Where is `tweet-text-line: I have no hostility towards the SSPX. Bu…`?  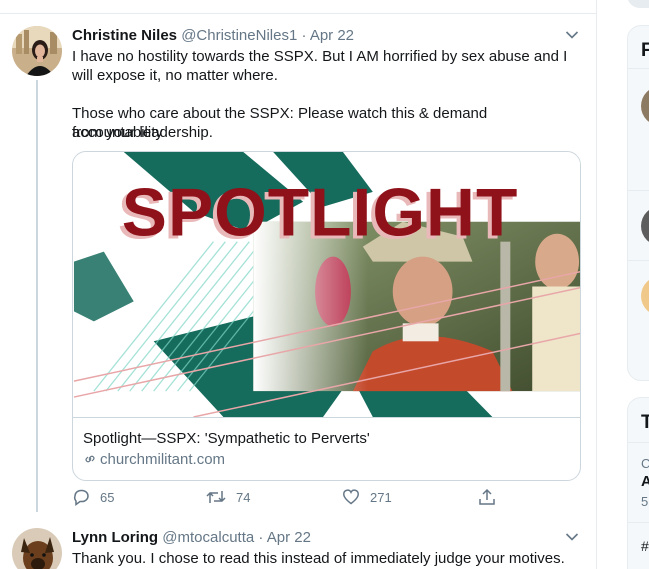
tweet-text-line: I have no hostility towards the SSPX. Bu… is located at coordinates (320, 56).